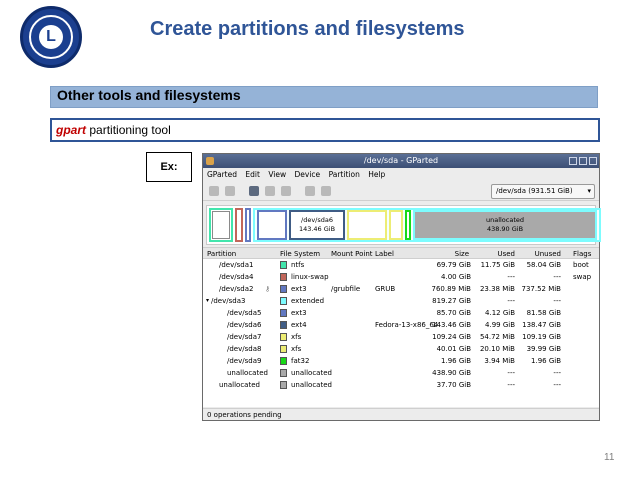  Describe the element at coordinates (130, 130) in the screenshot. I see `tool-description: partitioning tool` at that location.